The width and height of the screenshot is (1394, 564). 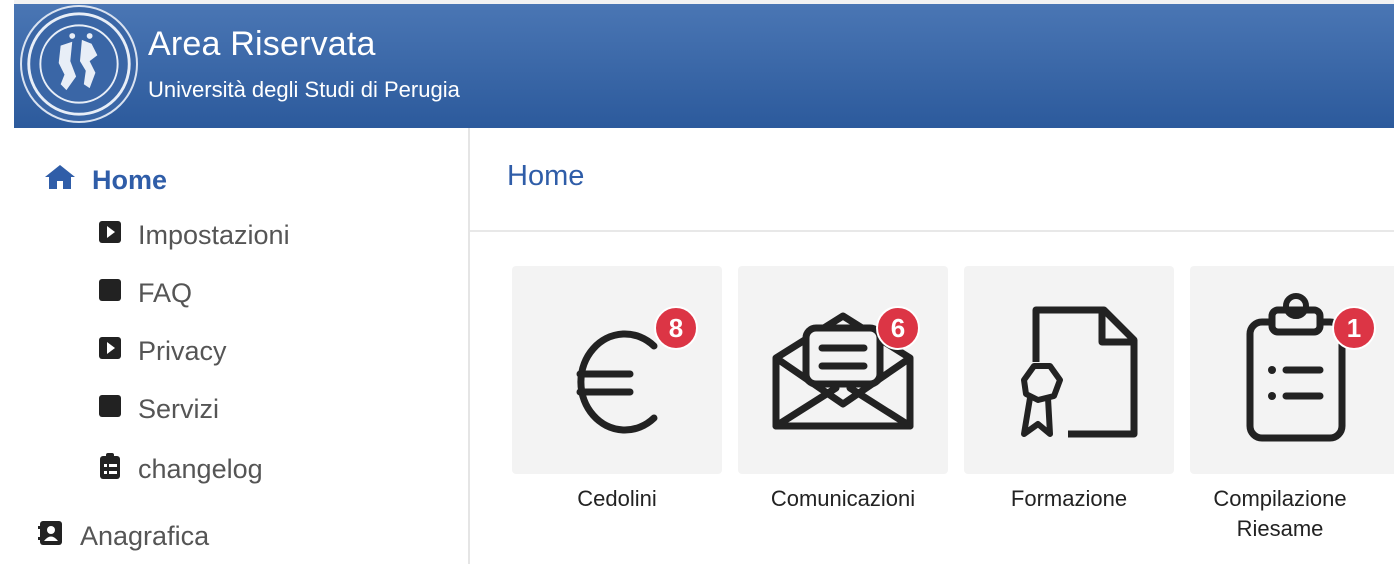 I want to click on sidebar-item-label: Anagrafica, so click(x=145, y=536).